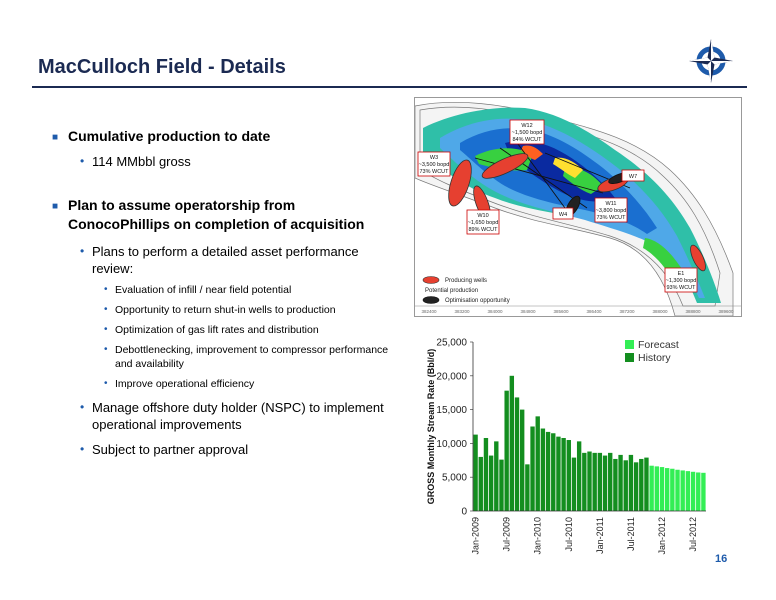  What do you see at coordinates (561, 311) in the screenshot?
I see `map-x-tick: 385600` at bounding box center [561, 311].